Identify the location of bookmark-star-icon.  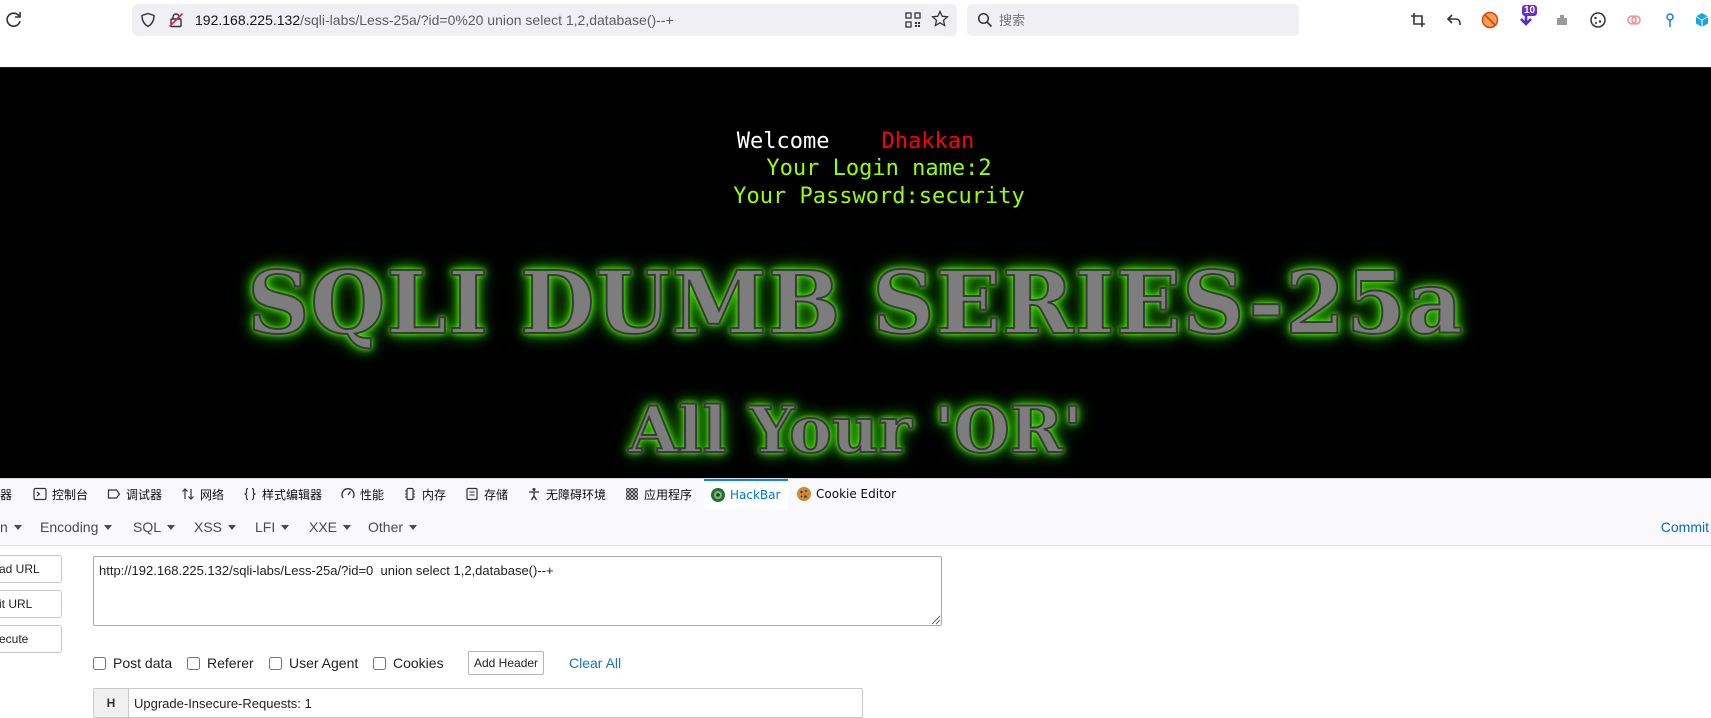
(940, 18).